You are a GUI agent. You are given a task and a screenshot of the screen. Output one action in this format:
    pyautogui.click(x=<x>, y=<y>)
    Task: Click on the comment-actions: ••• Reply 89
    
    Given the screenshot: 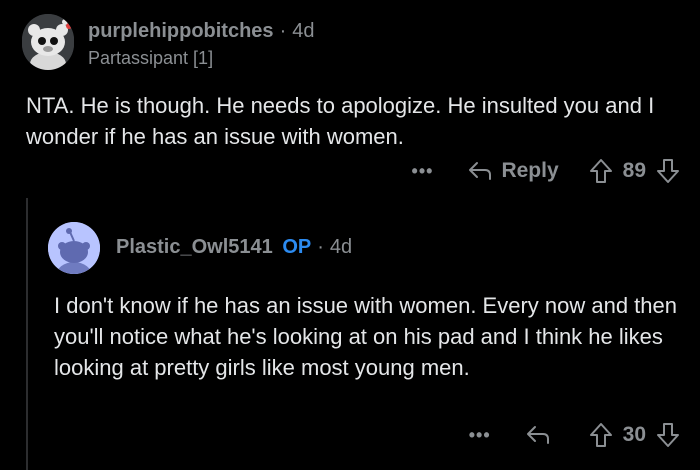 What is the action you would take?
    pyautogui.click(x=546, y=171)
    